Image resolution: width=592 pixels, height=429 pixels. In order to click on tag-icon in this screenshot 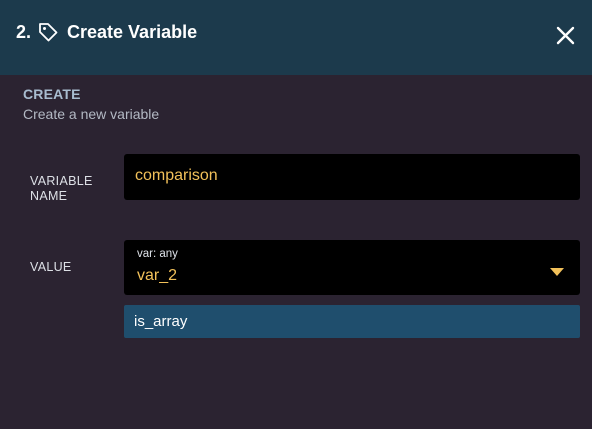, I will do `click(48, 32)`.